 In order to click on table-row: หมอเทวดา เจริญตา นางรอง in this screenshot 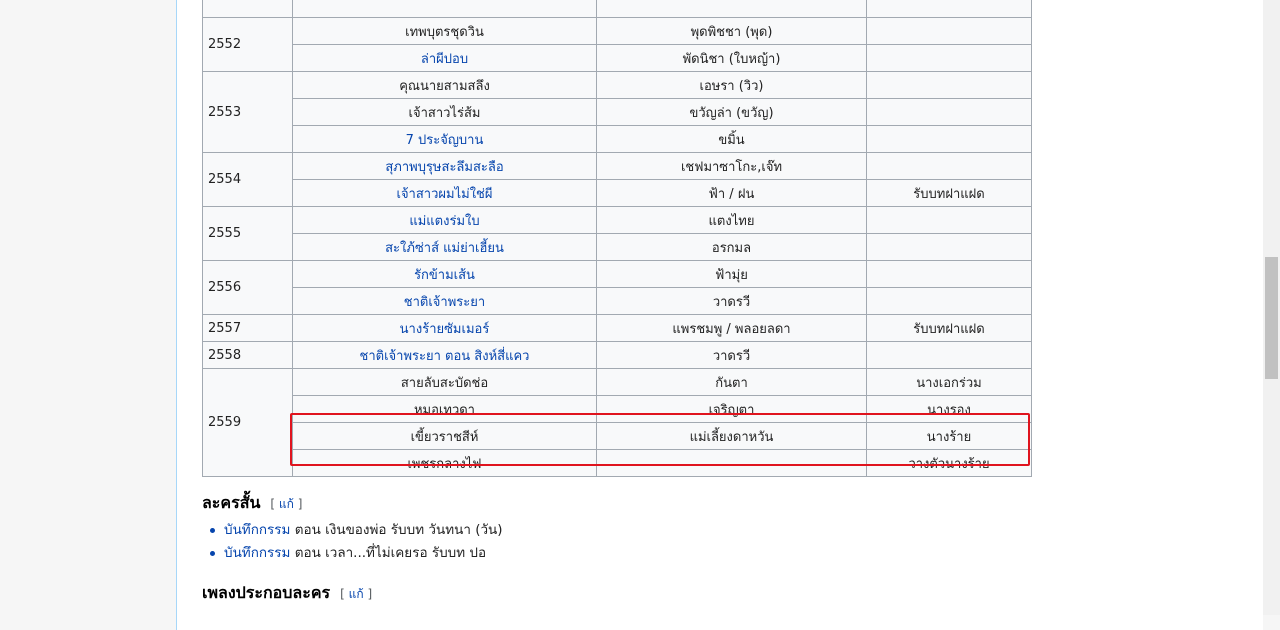, I will do `click(617, 409)`.